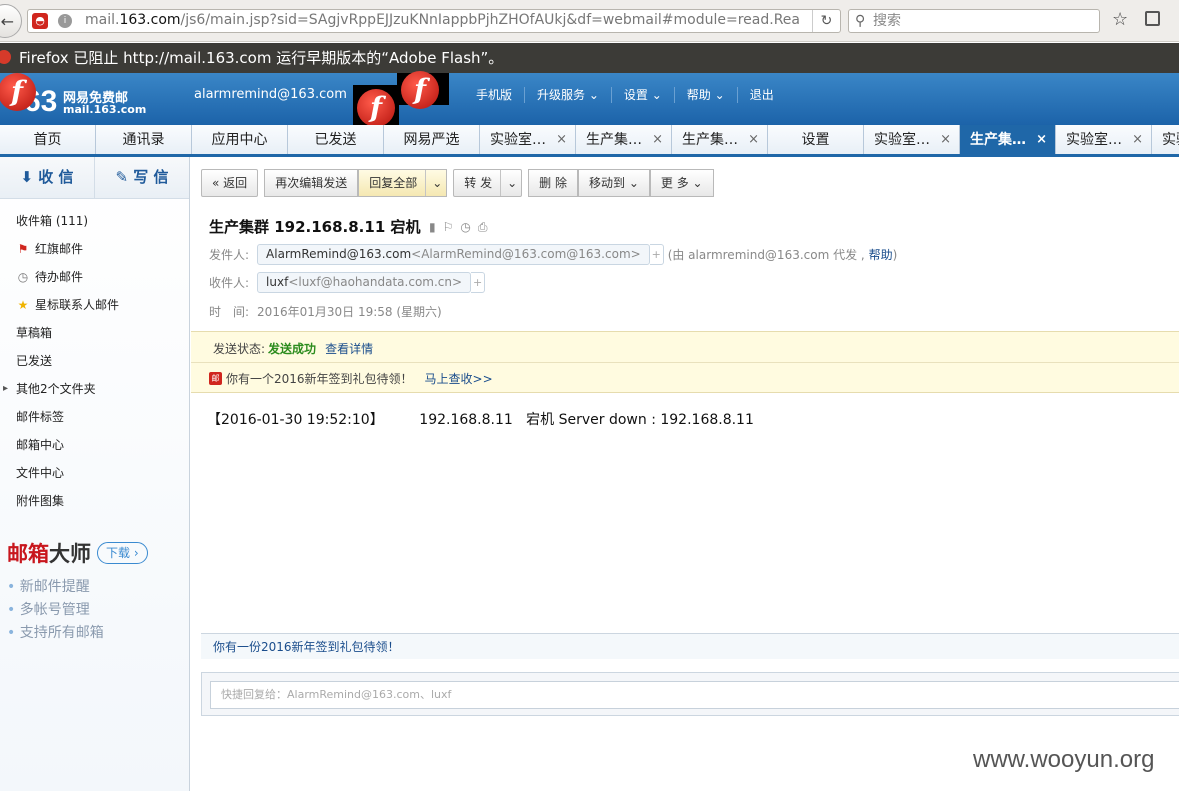  I want to click on folder-other: ▸ 其他2个文件夹, so click(94, 389).